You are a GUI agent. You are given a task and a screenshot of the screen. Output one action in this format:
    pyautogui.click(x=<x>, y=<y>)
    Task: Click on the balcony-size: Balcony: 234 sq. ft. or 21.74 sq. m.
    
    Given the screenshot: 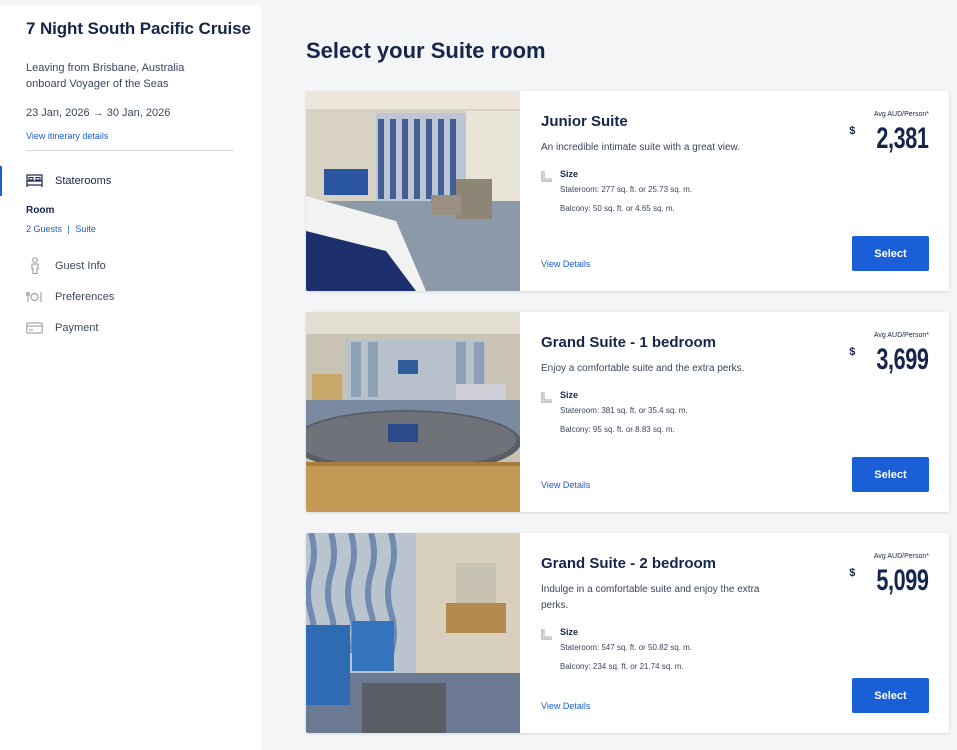 What is the action you would take?
    pyautogui.click(x=622, y=666)
    